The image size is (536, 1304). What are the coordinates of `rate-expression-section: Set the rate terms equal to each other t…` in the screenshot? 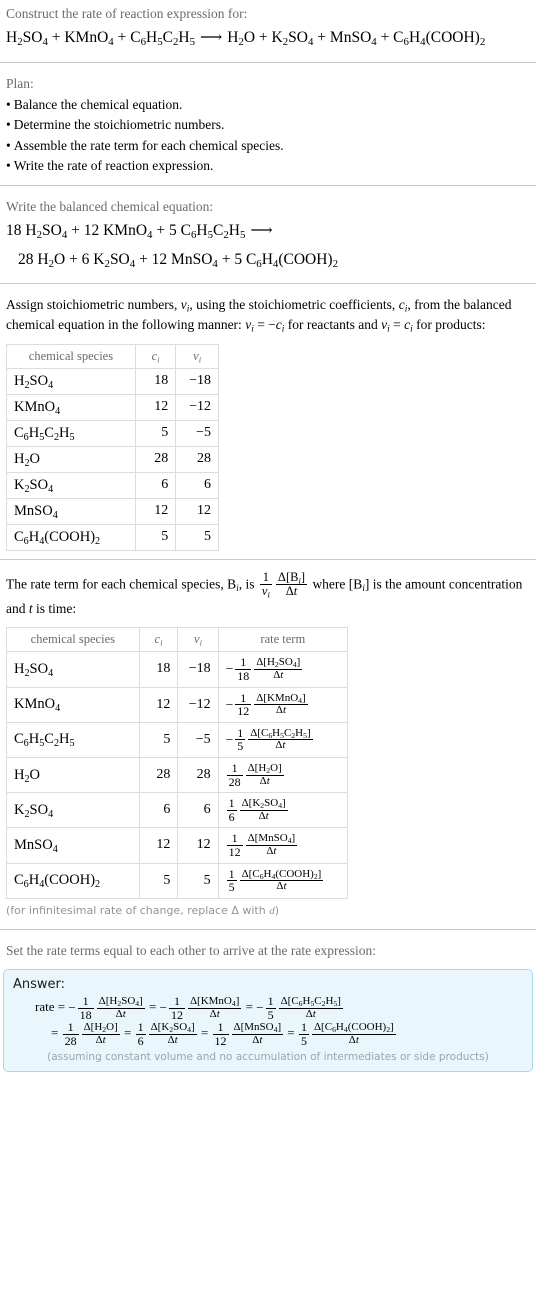 It's located at (268, 1001).